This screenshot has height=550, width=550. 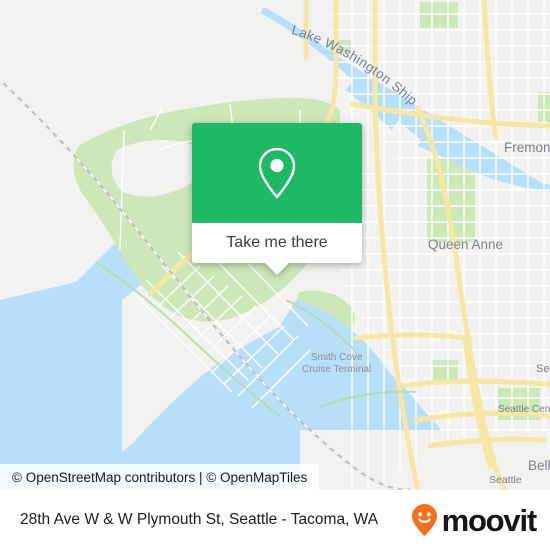 I want to click on moovit-pin-icon, so click(x=424, y=520).